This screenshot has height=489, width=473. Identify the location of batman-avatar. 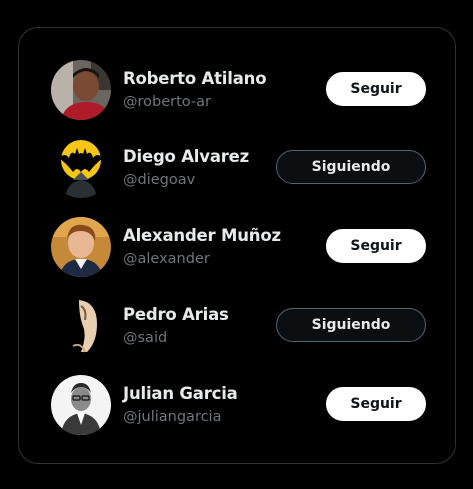
(81, 168).